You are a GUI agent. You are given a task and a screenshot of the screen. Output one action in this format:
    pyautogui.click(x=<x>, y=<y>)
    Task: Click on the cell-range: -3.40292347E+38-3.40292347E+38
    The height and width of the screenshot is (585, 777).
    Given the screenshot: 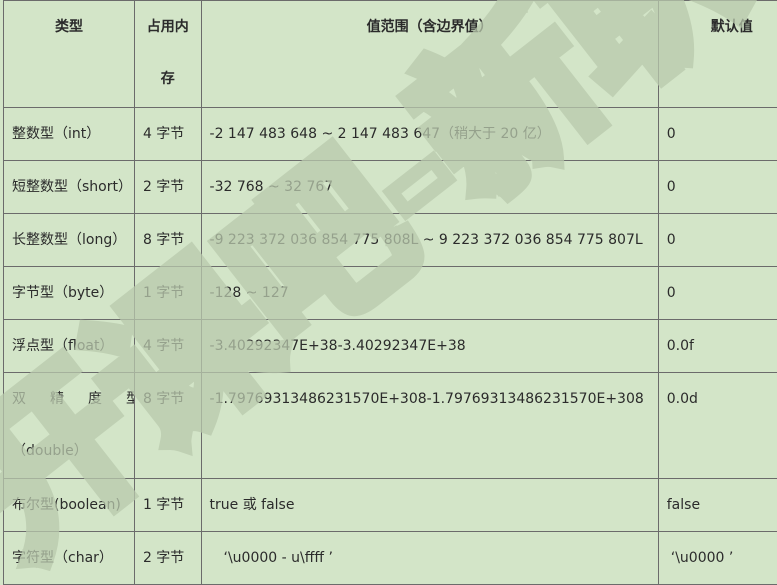 What is the action you would take?
    pyautogui.click(x=429, y=346)
    